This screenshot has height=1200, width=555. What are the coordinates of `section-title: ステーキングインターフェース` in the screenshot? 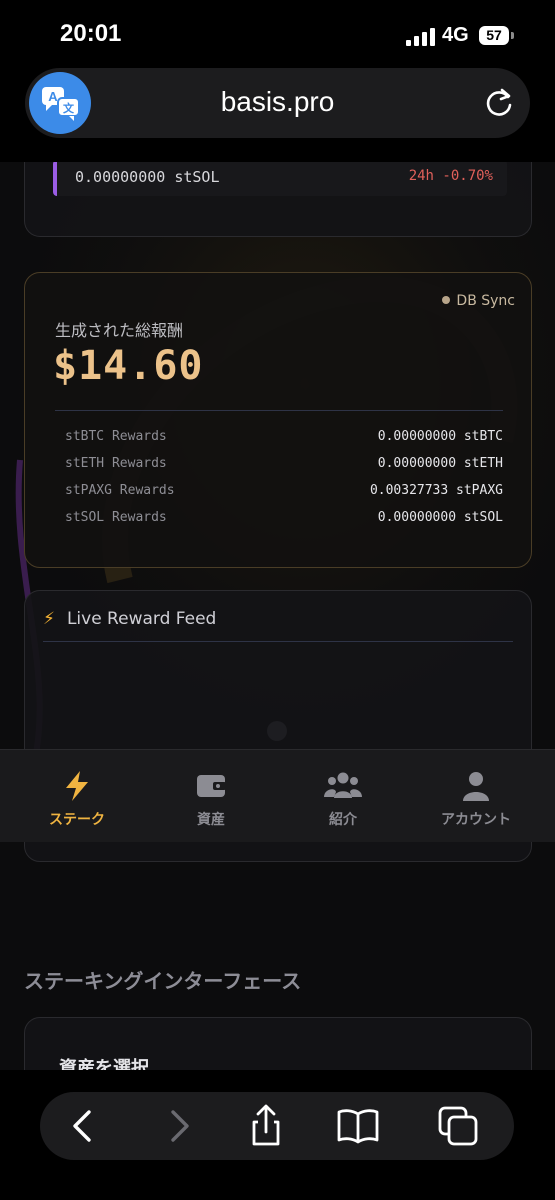 It's located at (163, 981).